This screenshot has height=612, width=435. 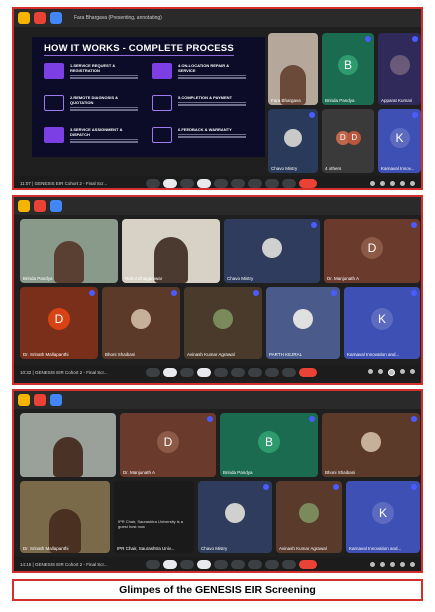 What do you see at coordinates (399, 69) in the screenshot?
I see `participant-tile: Apparat Kumari` at bounding box center [399, 69].